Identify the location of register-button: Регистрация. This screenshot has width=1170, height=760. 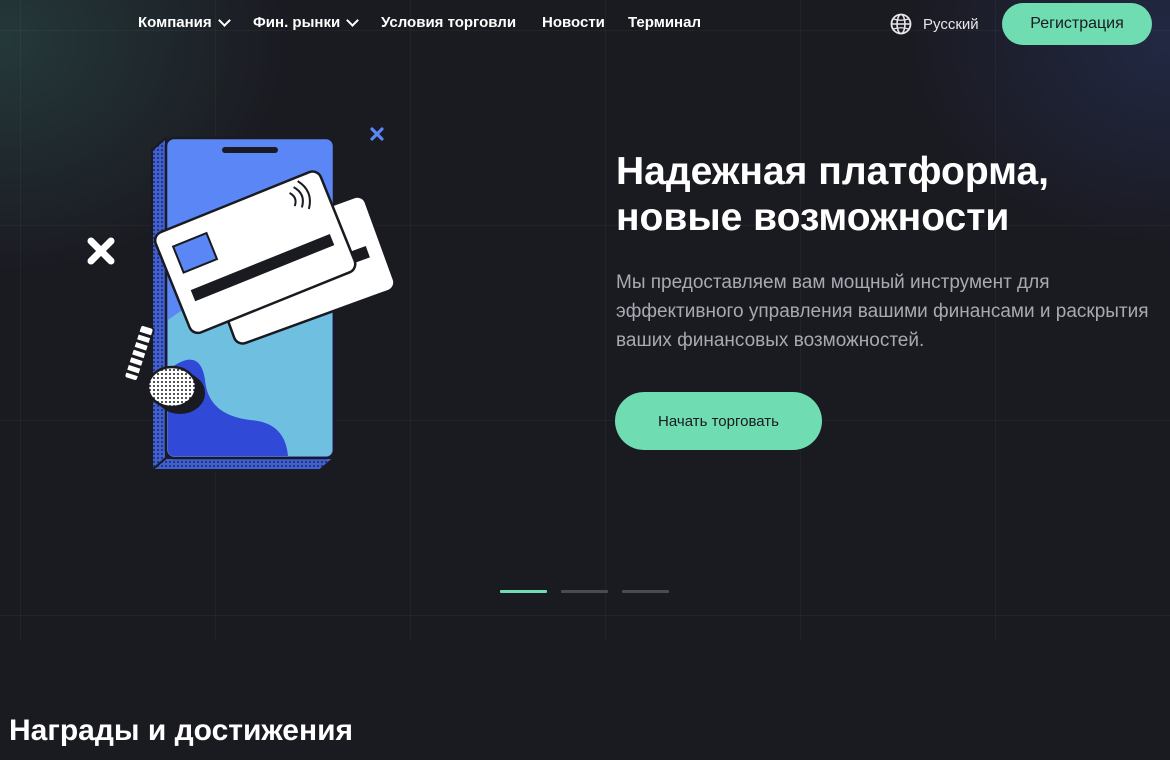
(1077, 24).